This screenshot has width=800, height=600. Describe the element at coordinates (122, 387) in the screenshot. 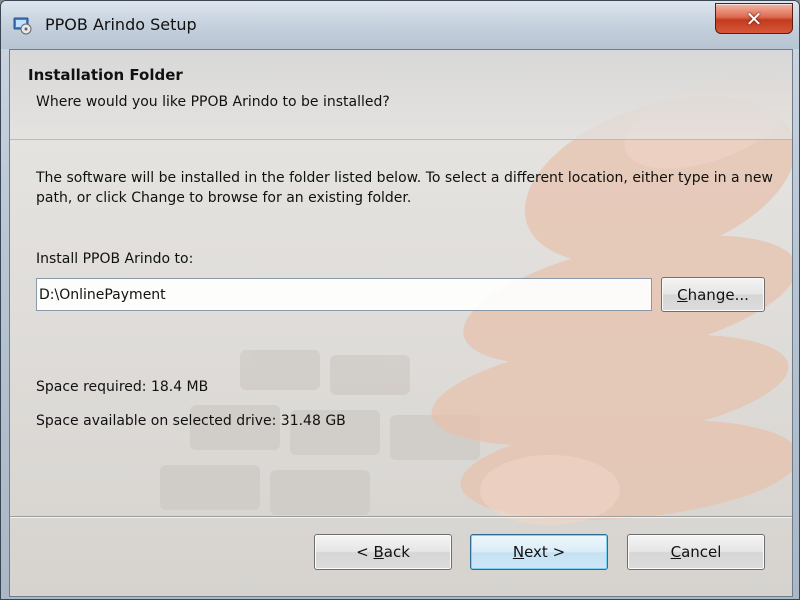

I see `space-required-text: Space required: 18.4 MB` at that location.